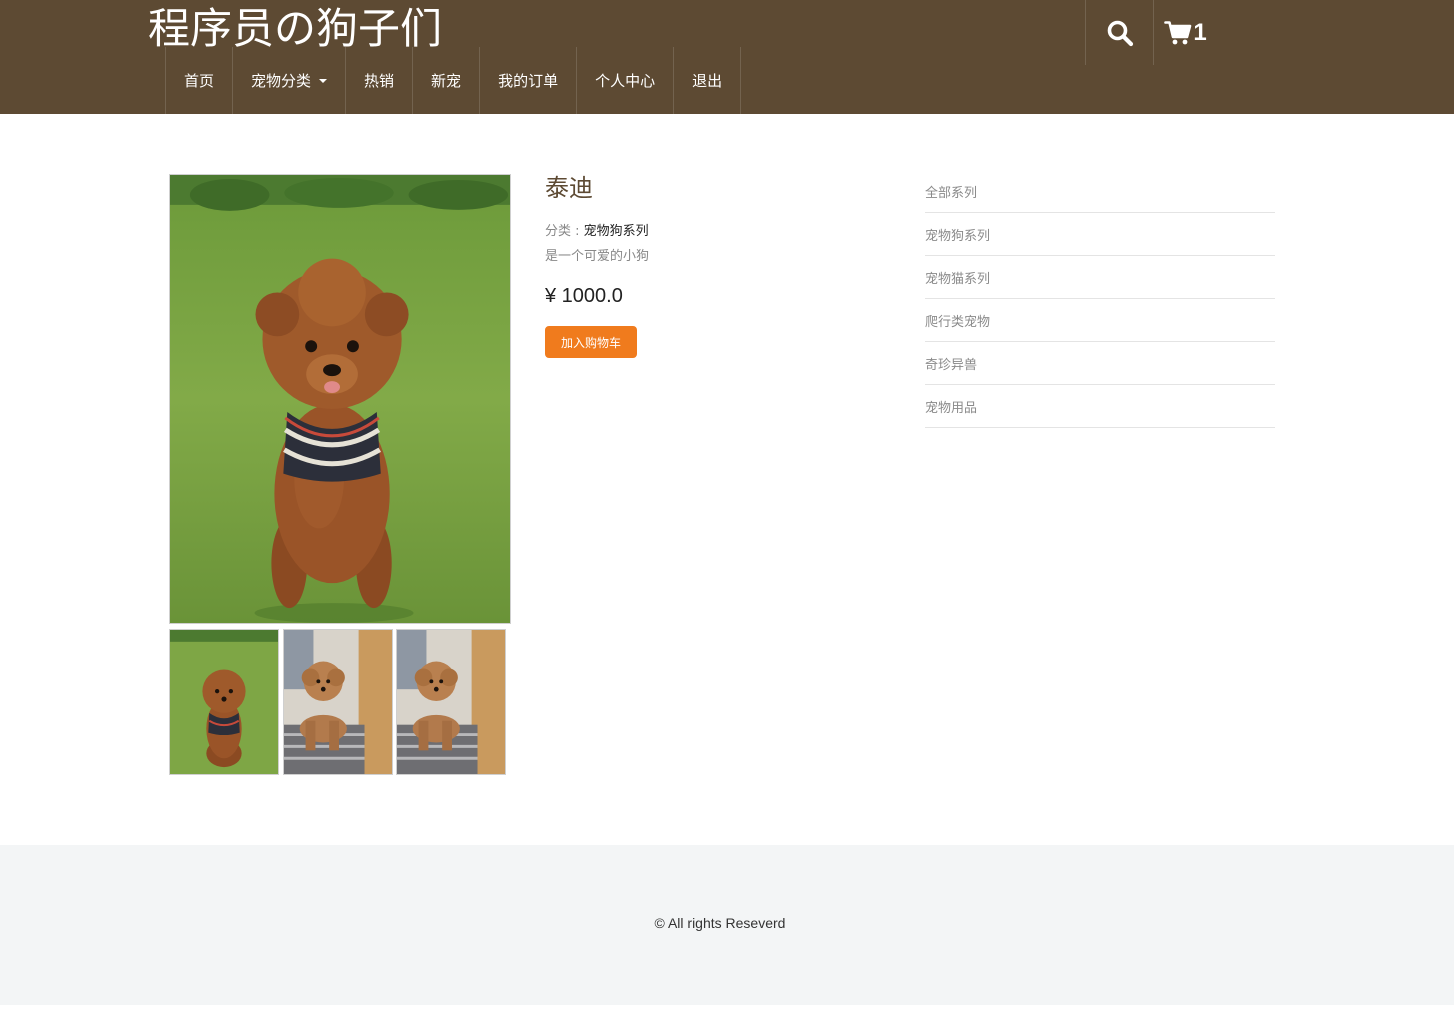 Image resolution: width=1454 pixels, height=1013 pixels. I want to click on nav-item-label: 退出, so click(707, 81).